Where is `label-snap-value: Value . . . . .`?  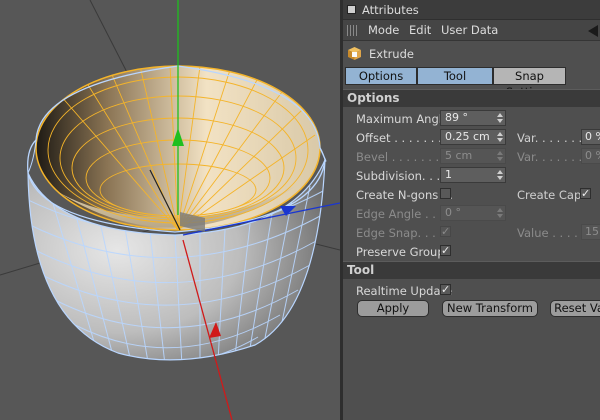 label-snap-value: Value . . . . . is located at coordinates (551, 233).